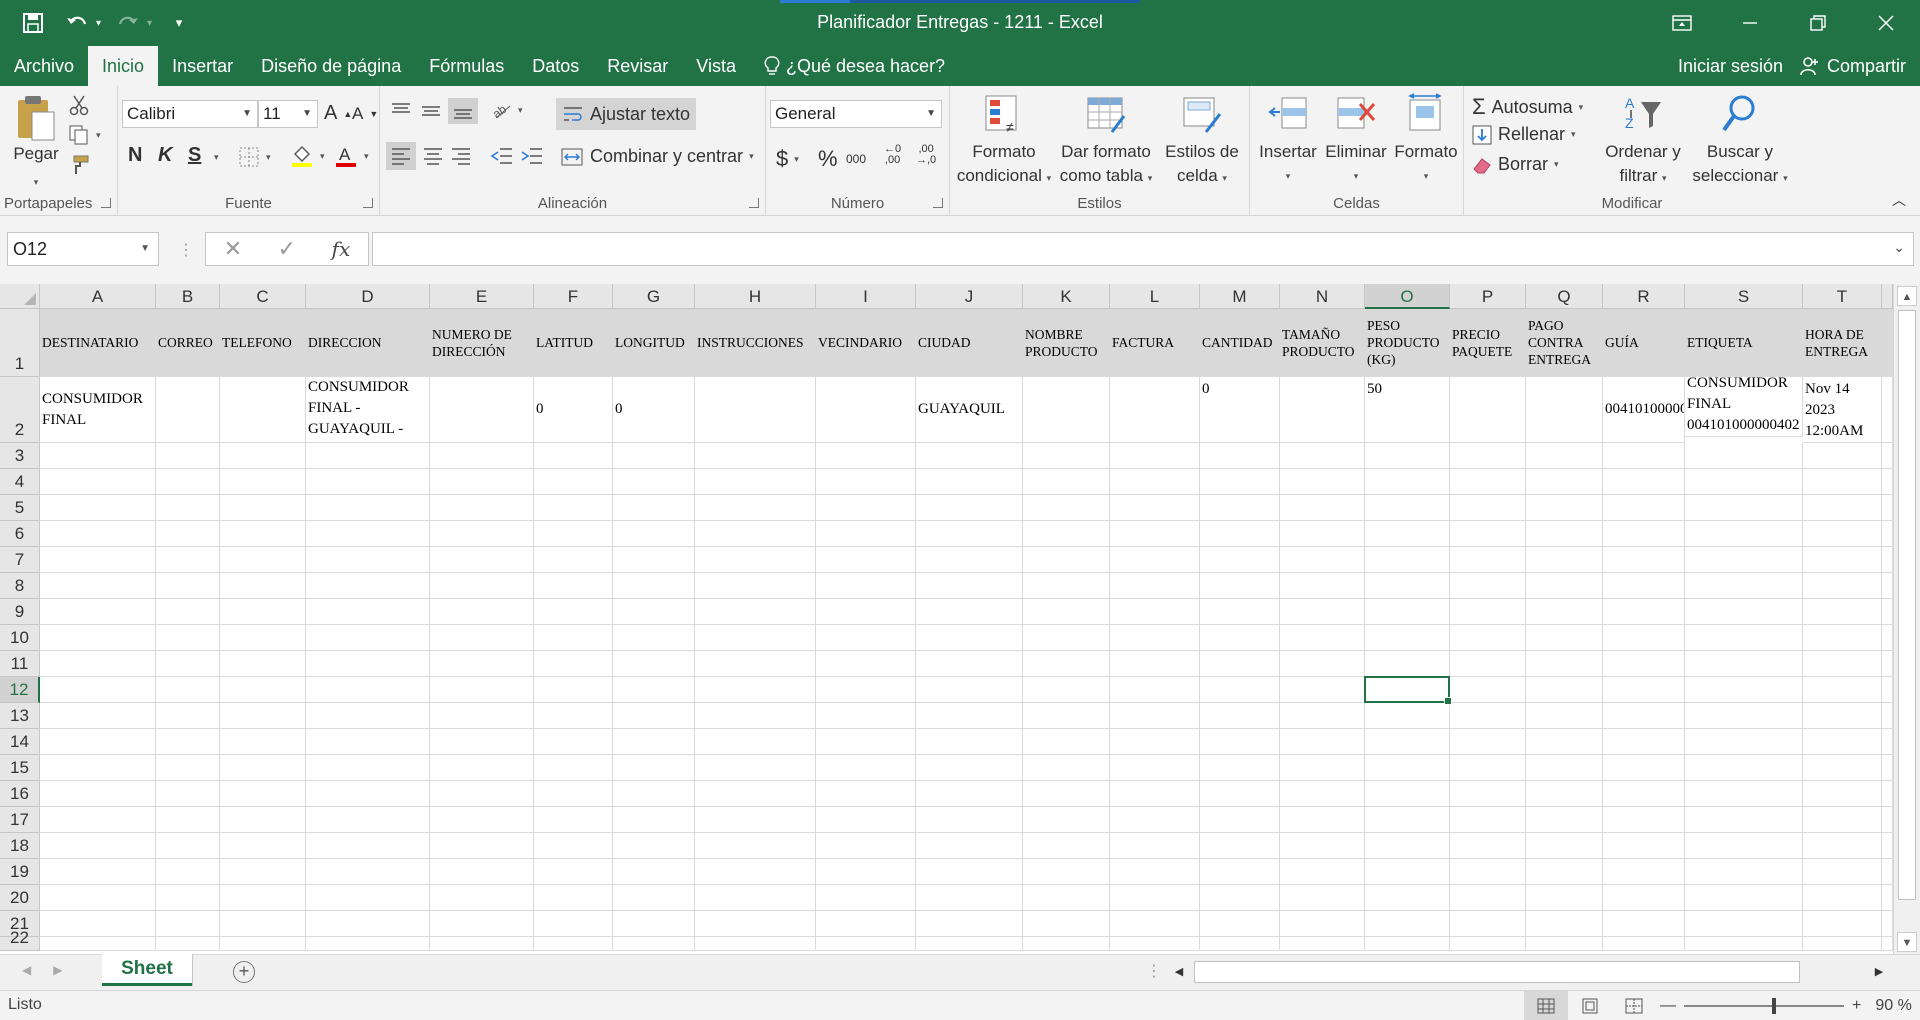 This screenshot has height=1020, width=1920. I want to click on font-name-combo: Calibri ▼, so click(190, 114).